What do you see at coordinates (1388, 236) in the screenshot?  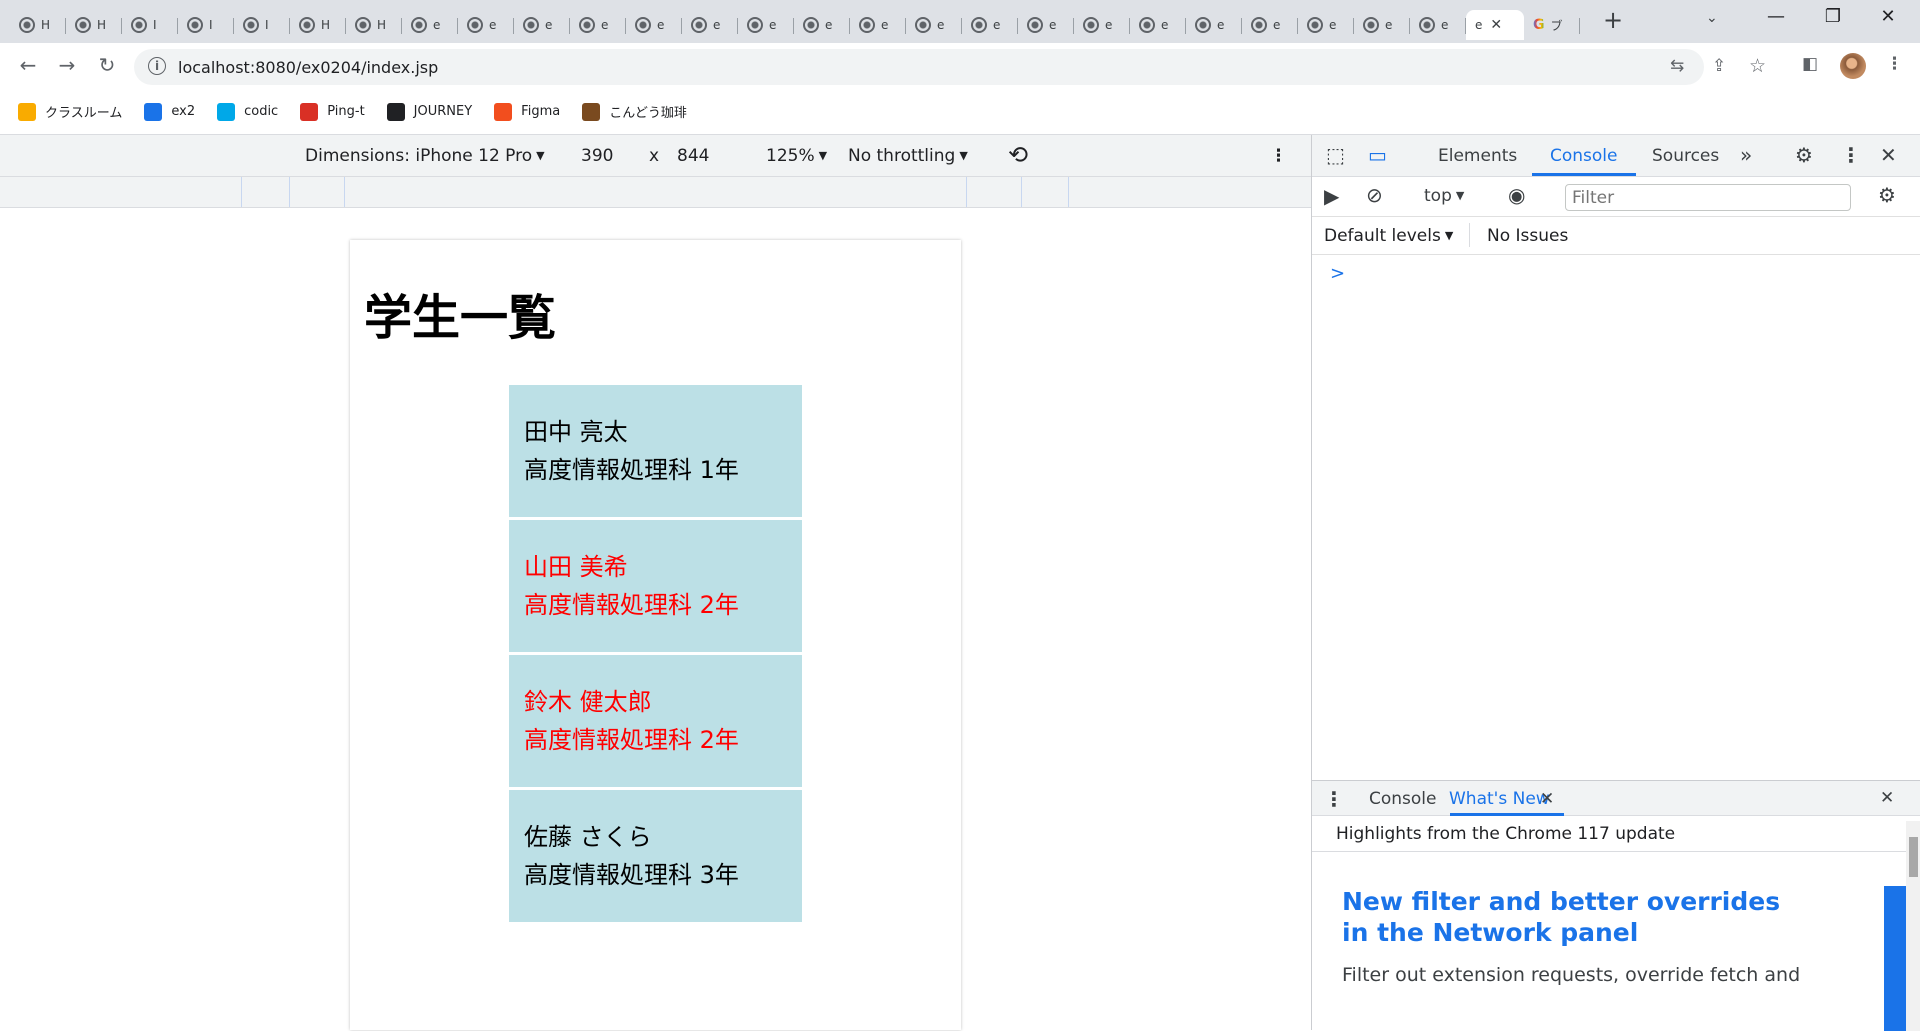 I see `log-levels-select: Default levels ▼` at bounding box center [1388, 236].